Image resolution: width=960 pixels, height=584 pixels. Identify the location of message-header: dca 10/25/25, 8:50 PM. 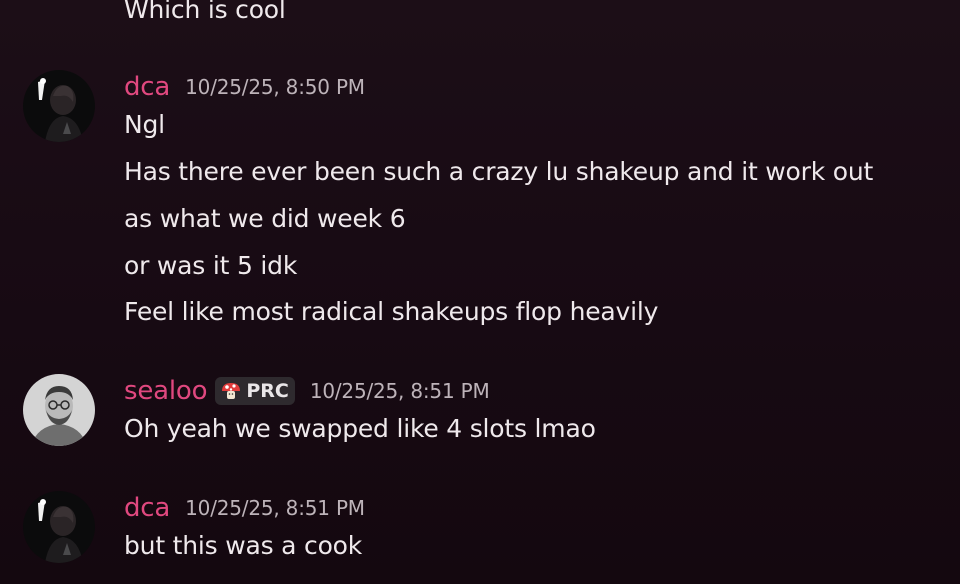
(244, 87).